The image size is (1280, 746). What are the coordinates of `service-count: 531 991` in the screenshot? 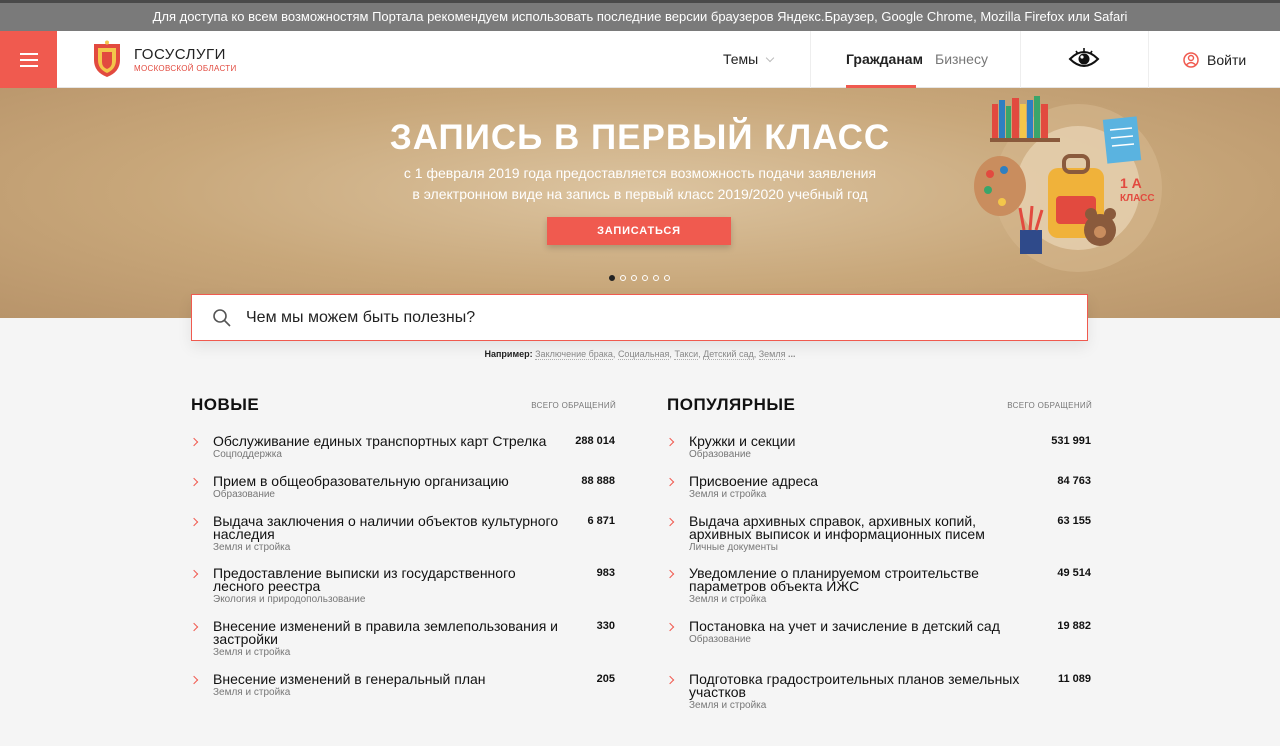 It's located at (1071, 441).